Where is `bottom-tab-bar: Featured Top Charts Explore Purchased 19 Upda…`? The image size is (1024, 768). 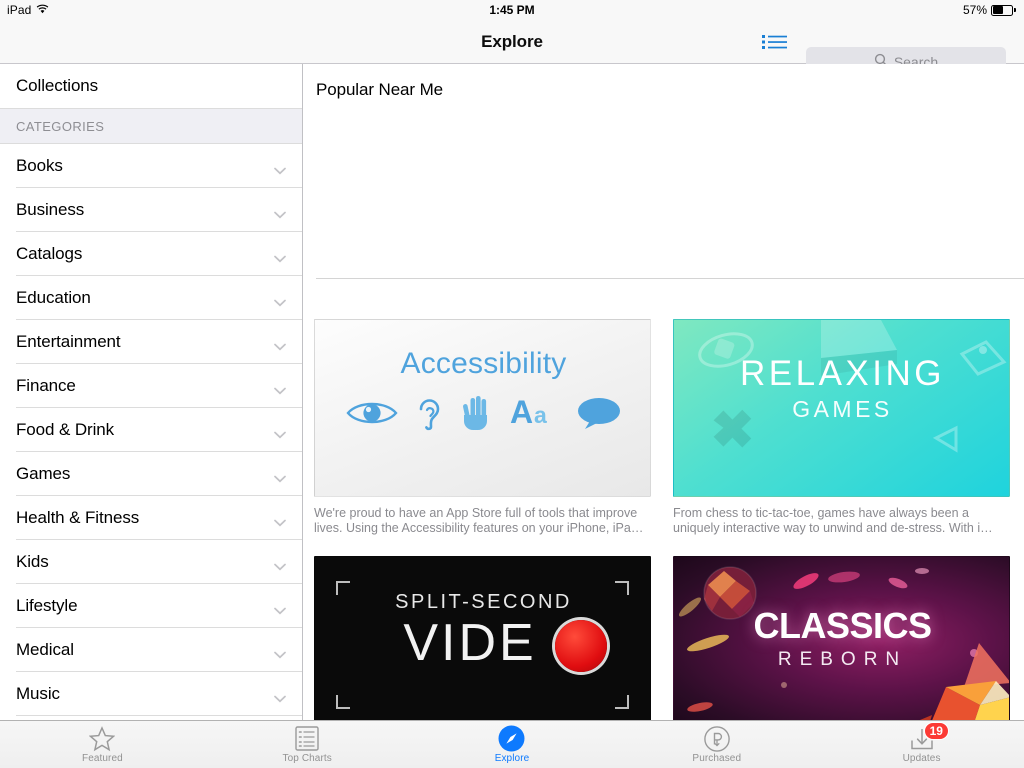
bottom-tab-bar: Featured Top Charts Explore Purchased 19 Upda… is located at coordinates (512, 744).